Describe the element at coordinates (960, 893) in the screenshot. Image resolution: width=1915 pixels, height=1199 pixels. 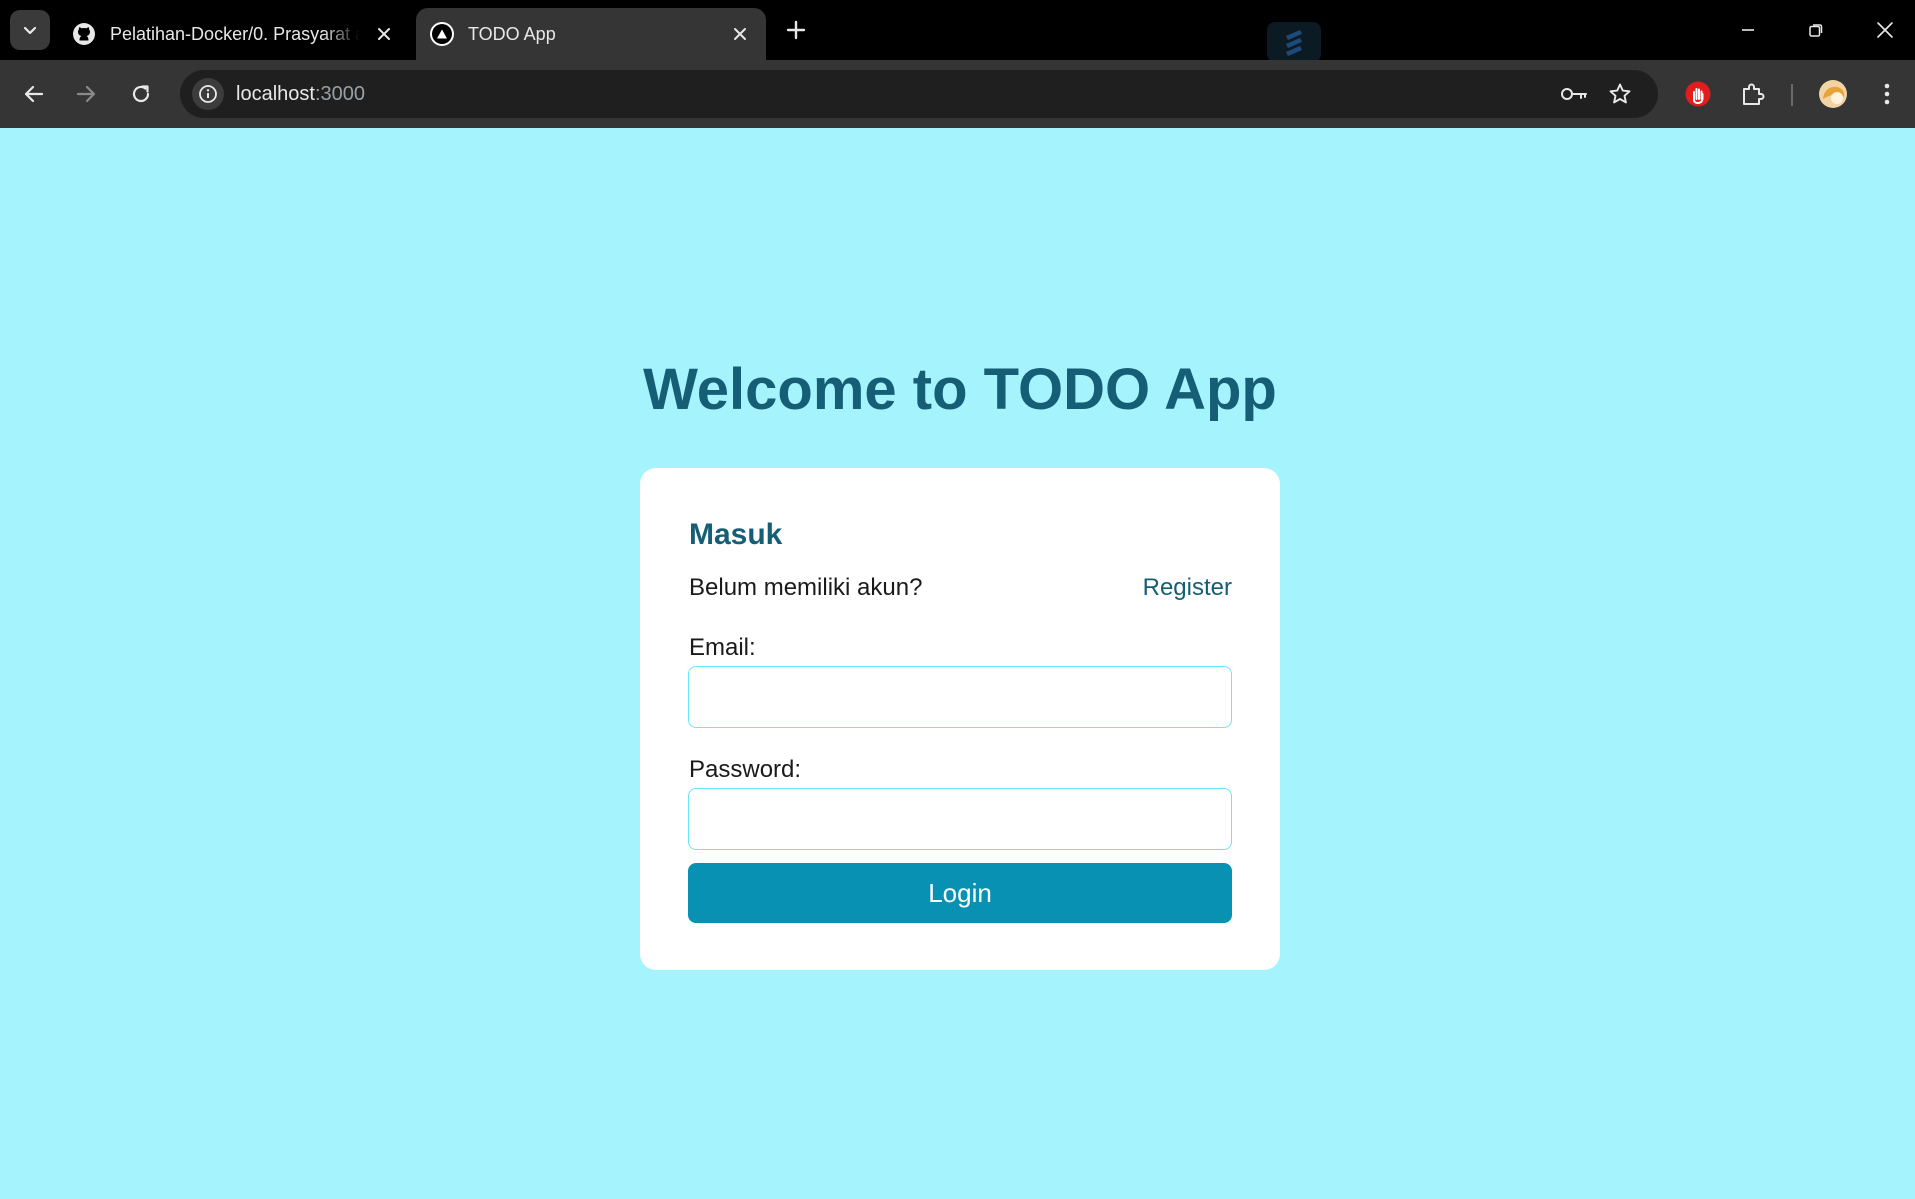
I see `login-button: Login` at that location.